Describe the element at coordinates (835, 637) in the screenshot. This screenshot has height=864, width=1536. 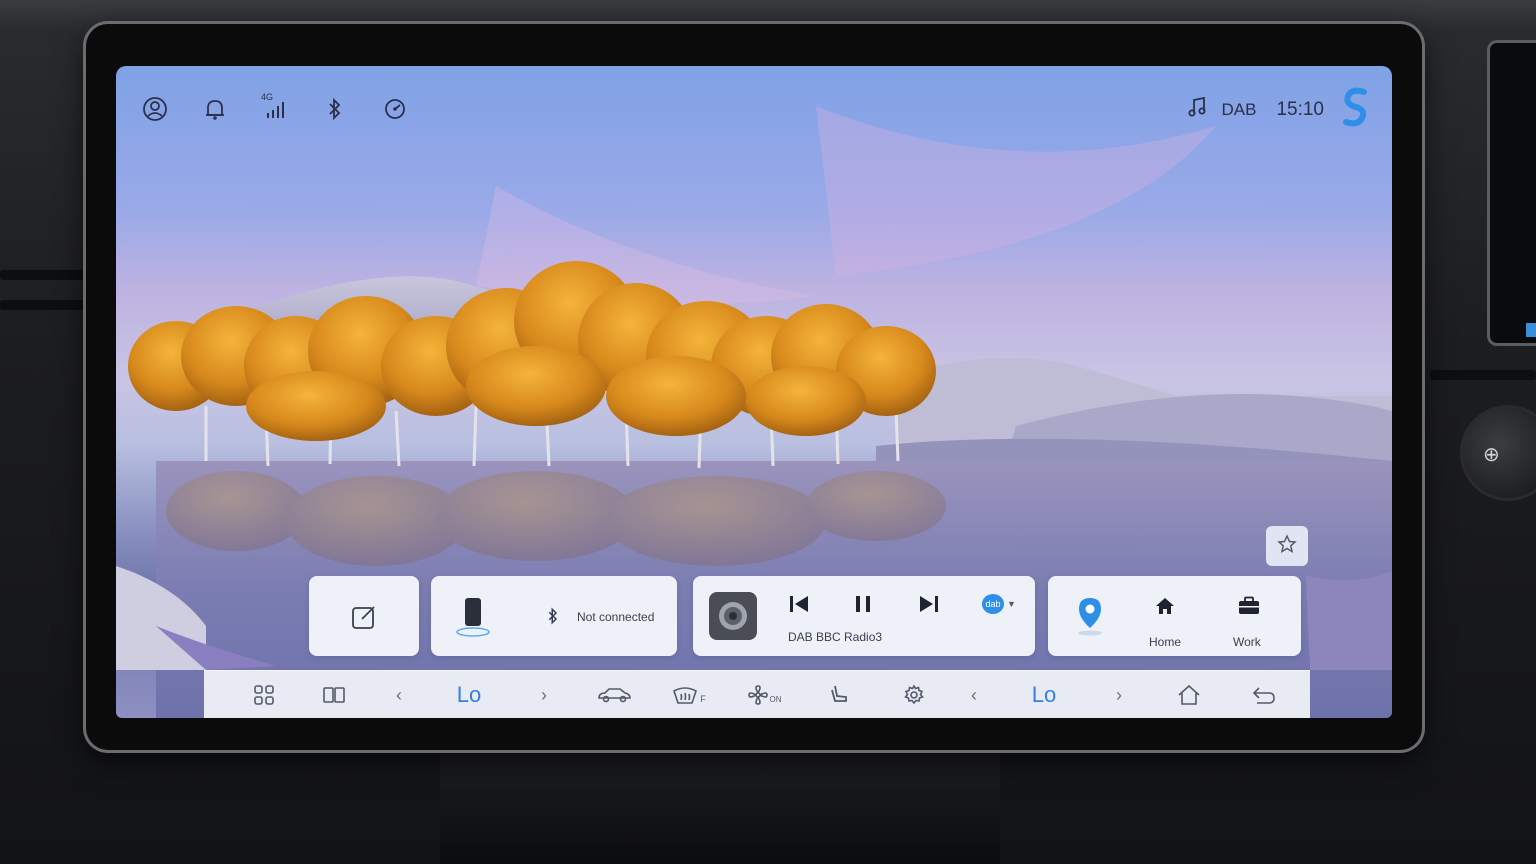
I see `station-name: DAB BBC Radio3` at that location.